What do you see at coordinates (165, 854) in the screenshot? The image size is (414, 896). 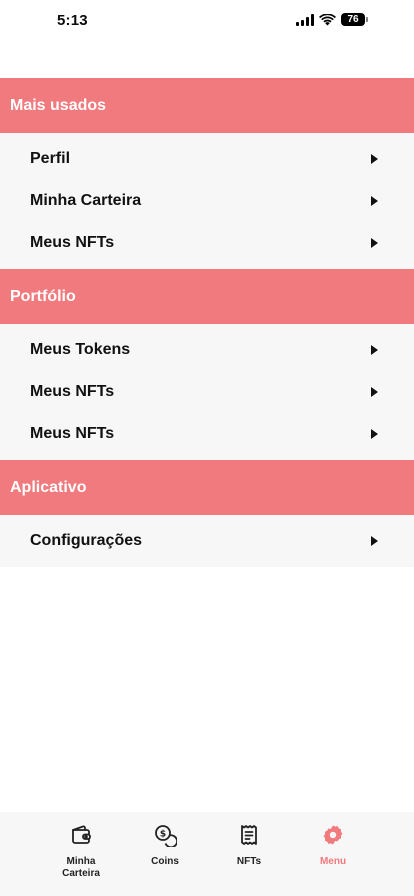 I see `tab-coins: $ Coins` at bounding box center [165, 854].